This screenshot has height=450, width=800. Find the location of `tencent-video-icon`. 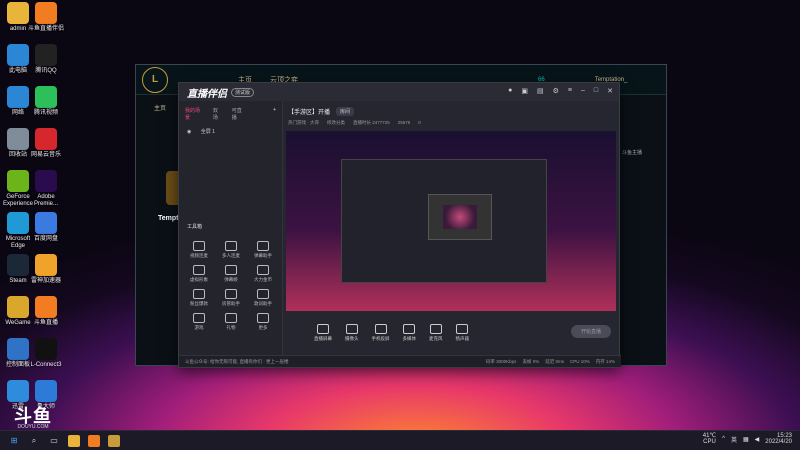

tencent-video-icon is located at coordinates (46, 97).